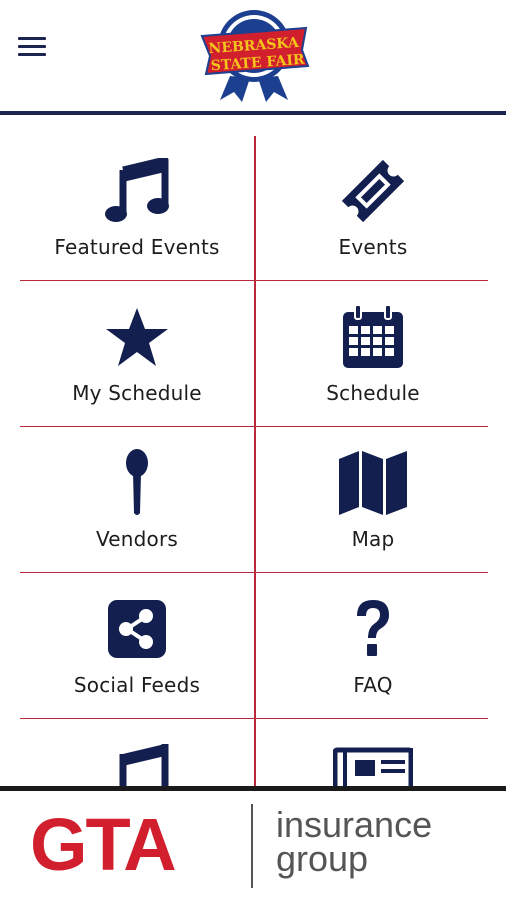 This screenshot has width=506, height=900. I want to click on ticket-icon, so click(372, 191).